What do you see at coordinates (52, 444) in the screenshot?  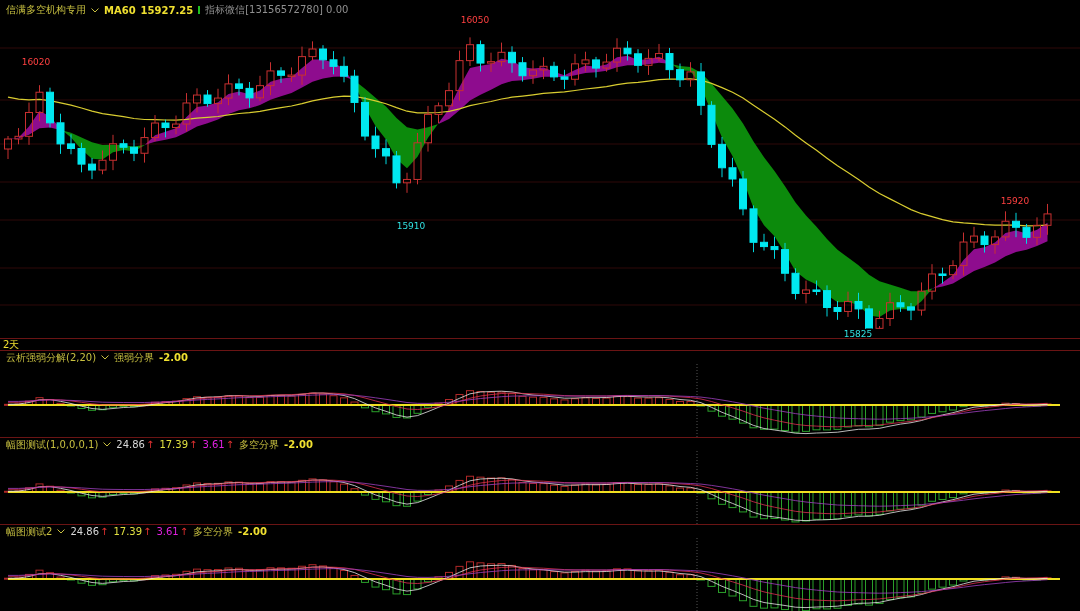 I see `indicator-title: 幅图测试(1,0,0,0,1)` at bounding box center [52, 444].